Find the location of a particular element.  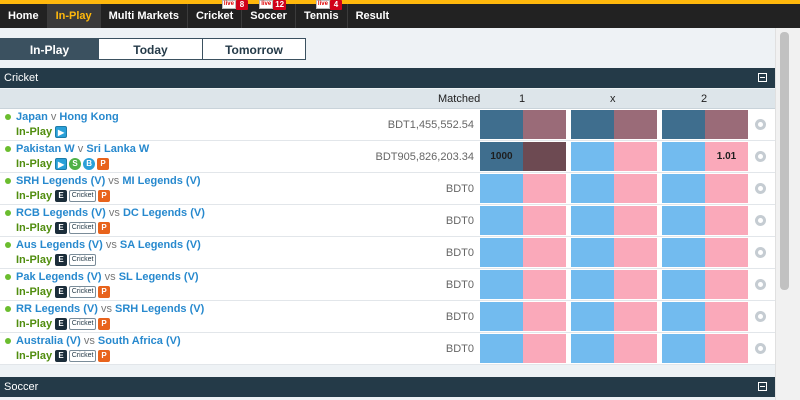

lay-odds-cell: 1.01 is located at coordinates (726, 156).